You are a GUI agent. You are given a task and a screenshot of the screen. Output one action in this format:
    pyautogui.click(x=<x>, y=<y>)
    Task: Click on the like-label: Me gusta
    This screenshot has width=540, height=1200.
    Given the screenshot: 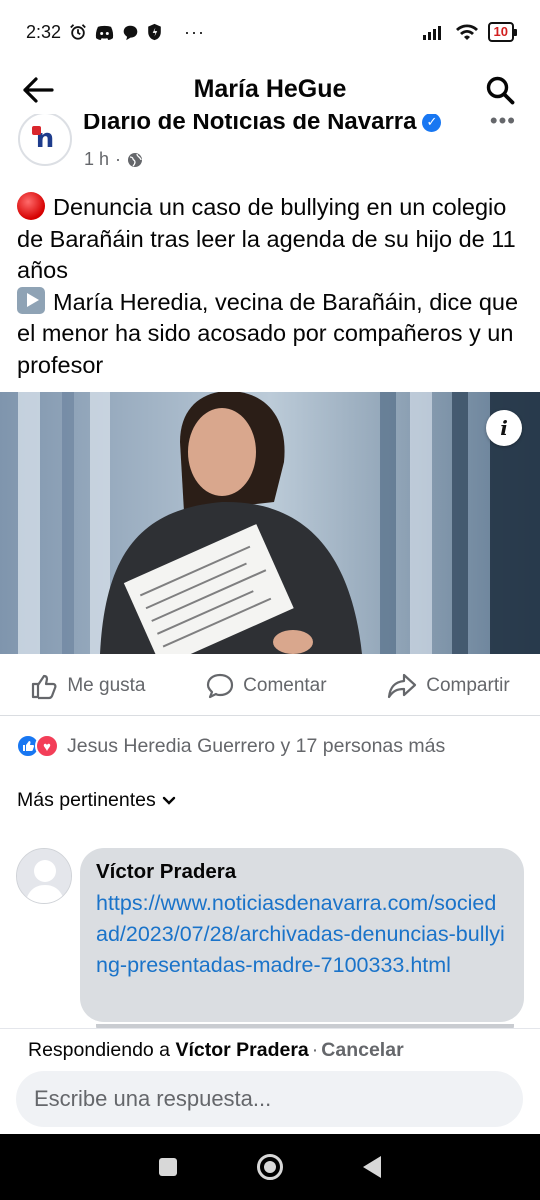 What is the action you would take?
    pyautogui.click(x=106, y=685)
    